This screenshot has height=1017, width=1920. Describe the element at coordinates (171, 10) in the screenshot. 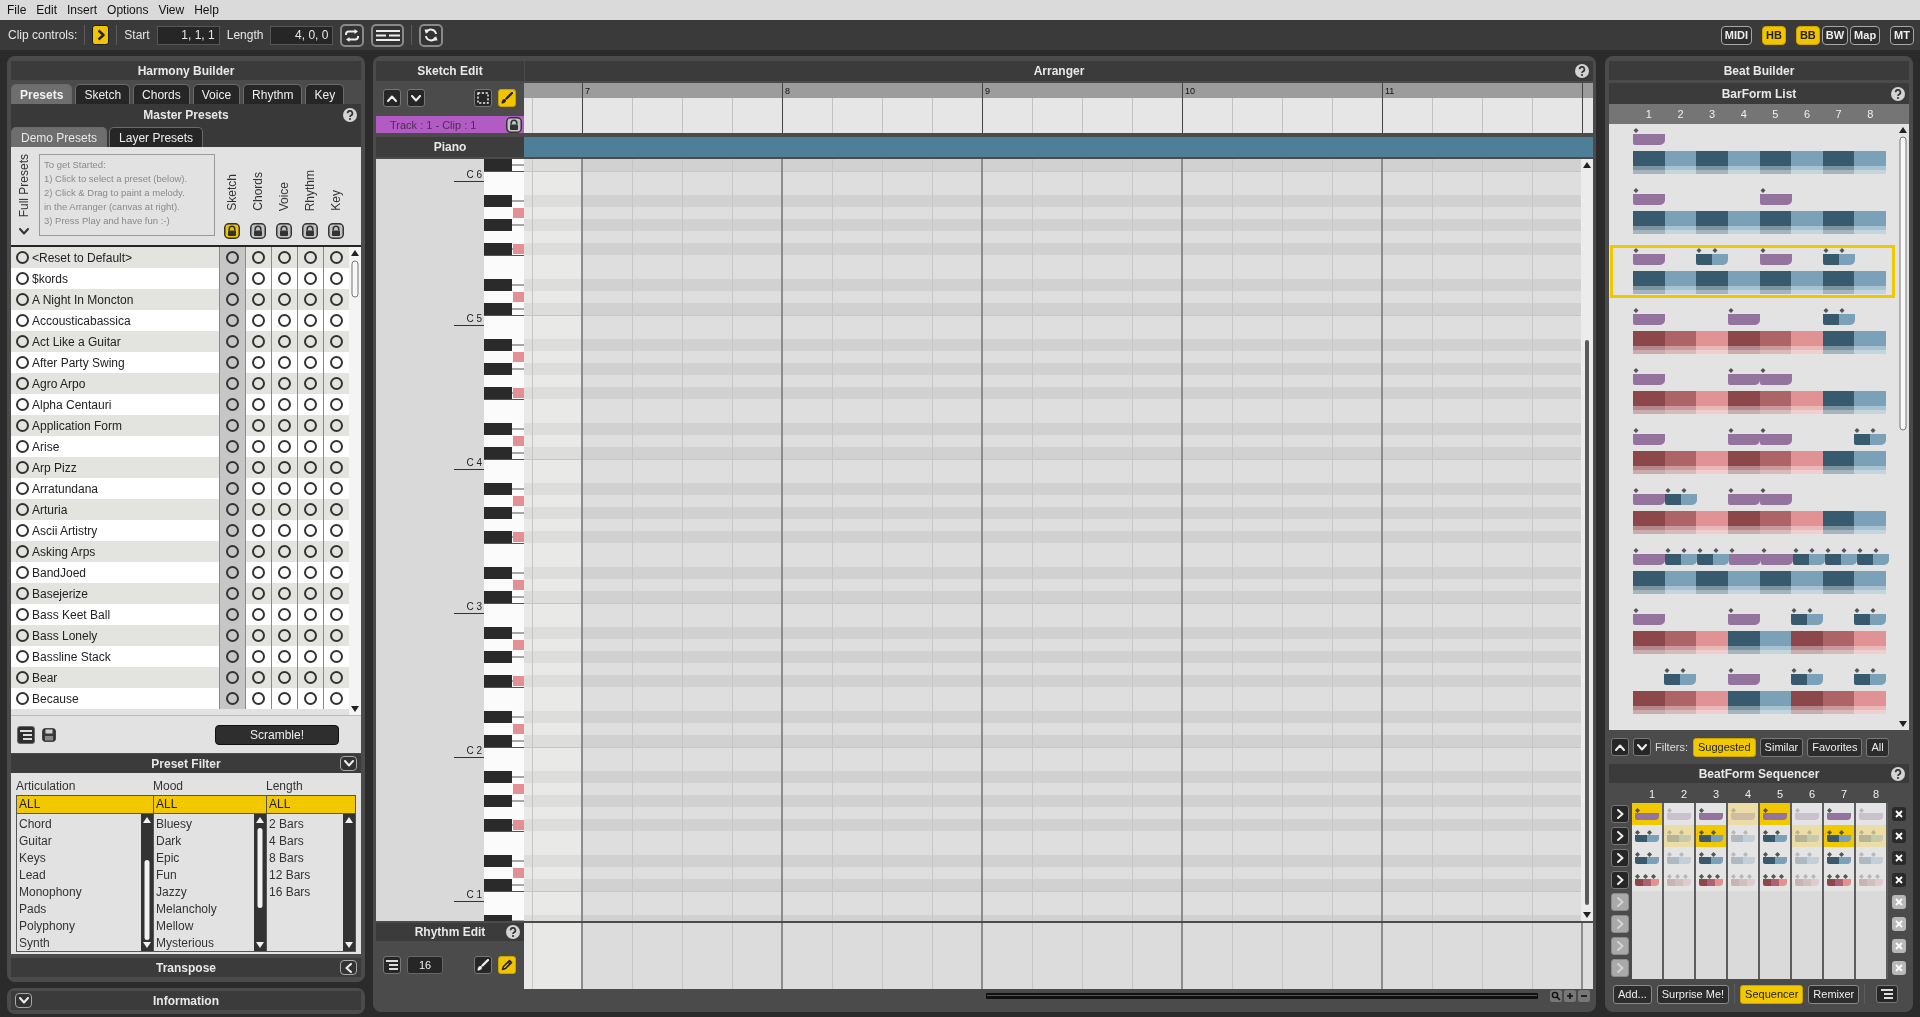

I see `menu-item: View` at that location.